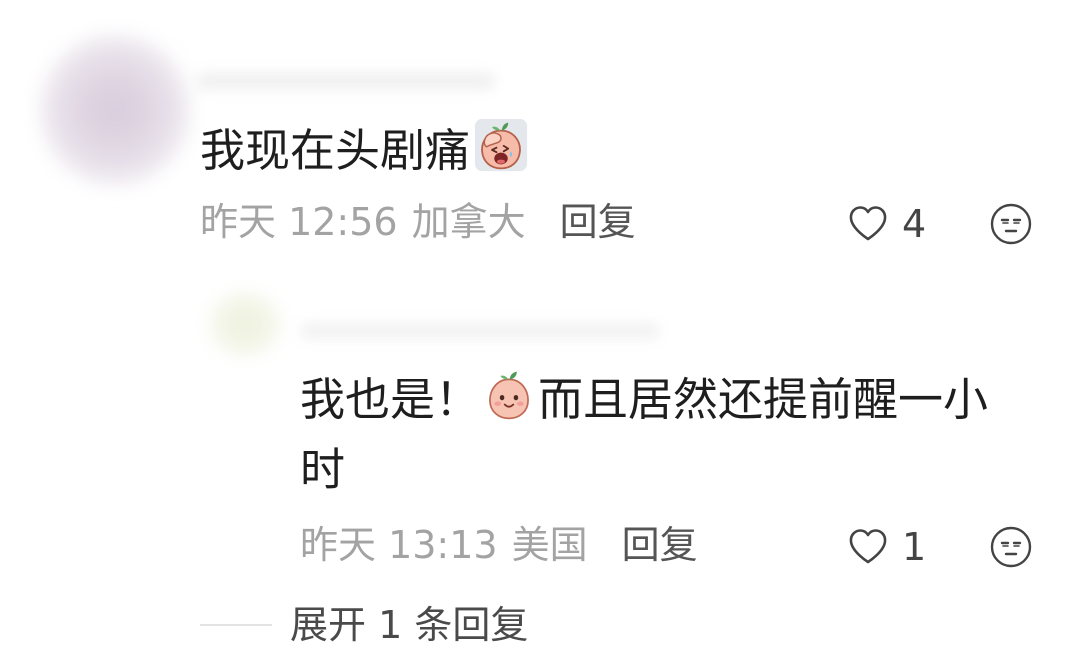 The image size is (1080, 668). Describe the element at coordinates (914, 224) in the screenshot. I see `like-count: 4` at that location.